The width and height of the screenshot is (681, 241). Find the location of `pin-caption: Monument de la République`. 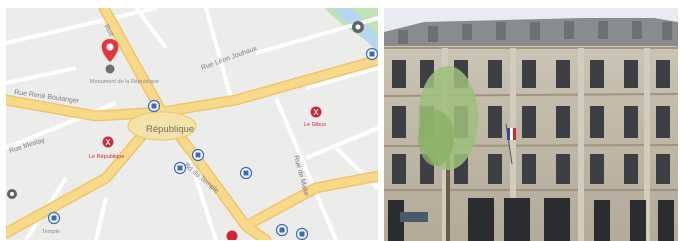

pin-caption: Monument de la République is located at coordinates (124, 82).